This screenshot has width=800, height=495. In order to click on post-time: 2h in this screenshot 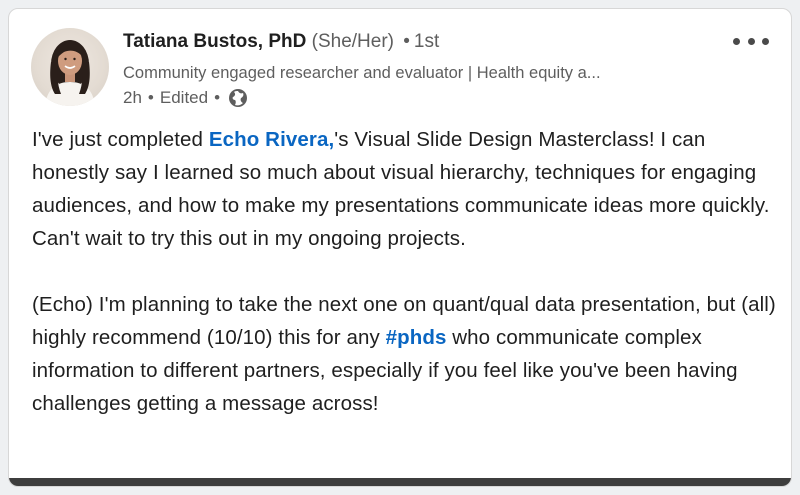, I will do `click(132, 97)`.